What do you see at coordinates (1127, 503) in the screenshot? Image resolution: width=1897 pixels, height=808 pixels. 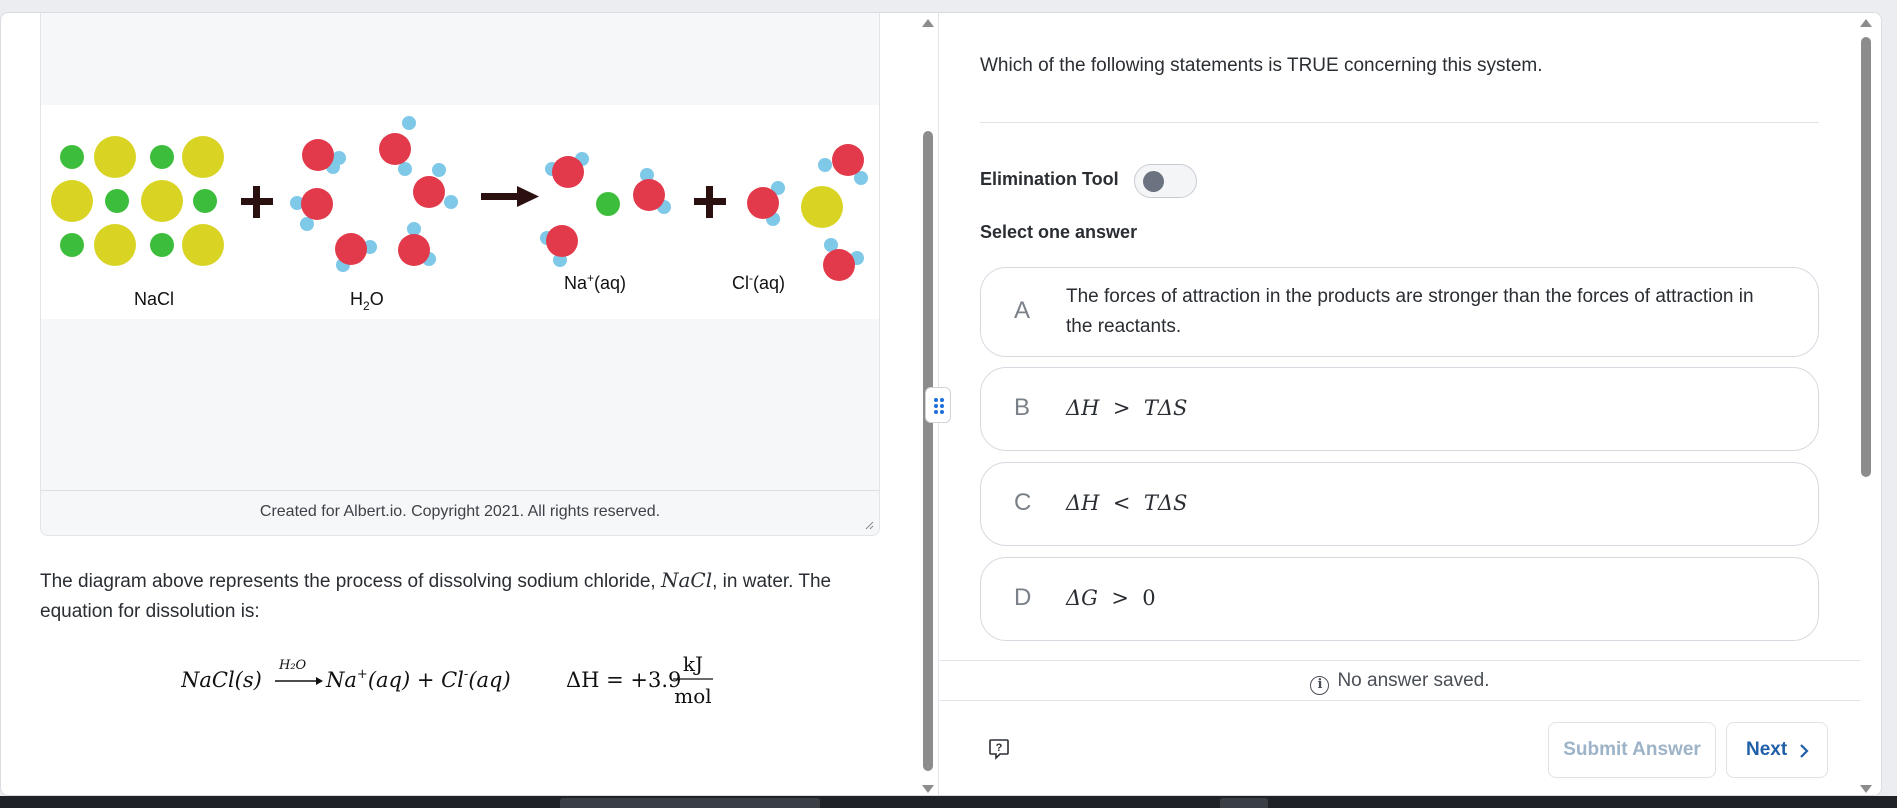 I see `option-math: ΔH < TΔS` at bounding box center [1127, 503].